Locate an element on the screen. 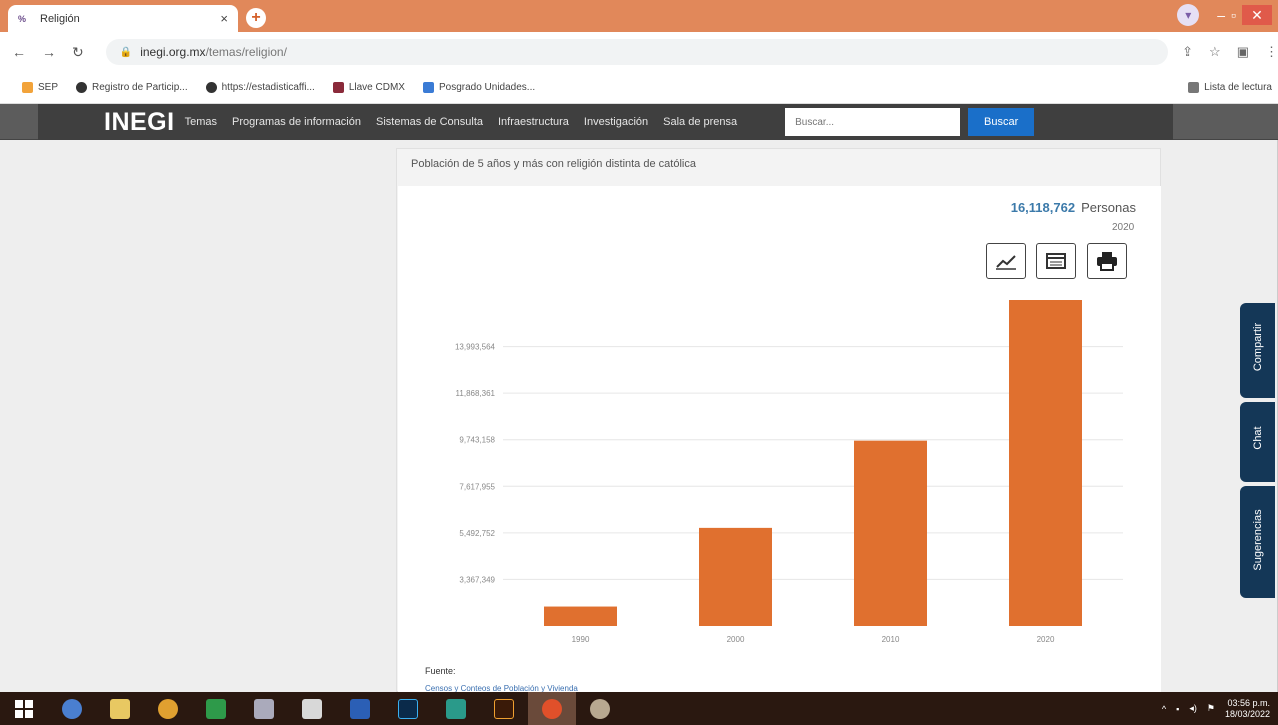 The height and width of the screenshot is (725, 1278). nav-sistemas: Sistemas de Consulta is located at coordinates (429, 122).